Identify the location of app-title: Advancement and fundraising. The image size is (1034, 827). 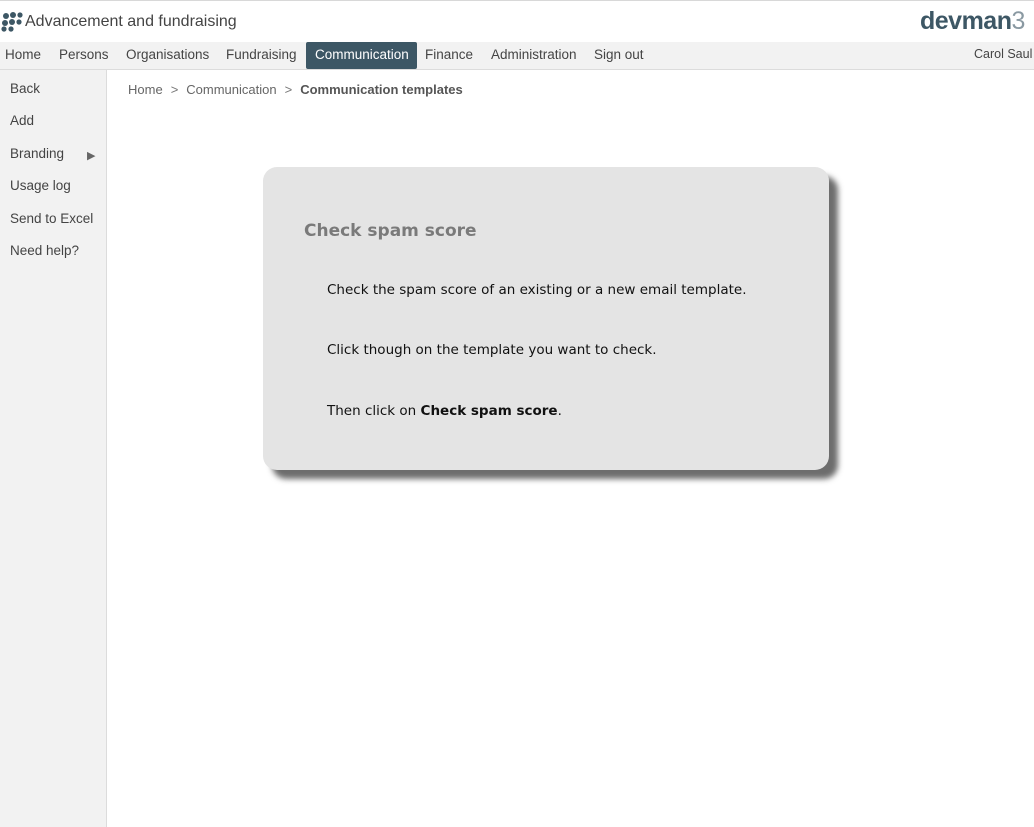
(131, 21).